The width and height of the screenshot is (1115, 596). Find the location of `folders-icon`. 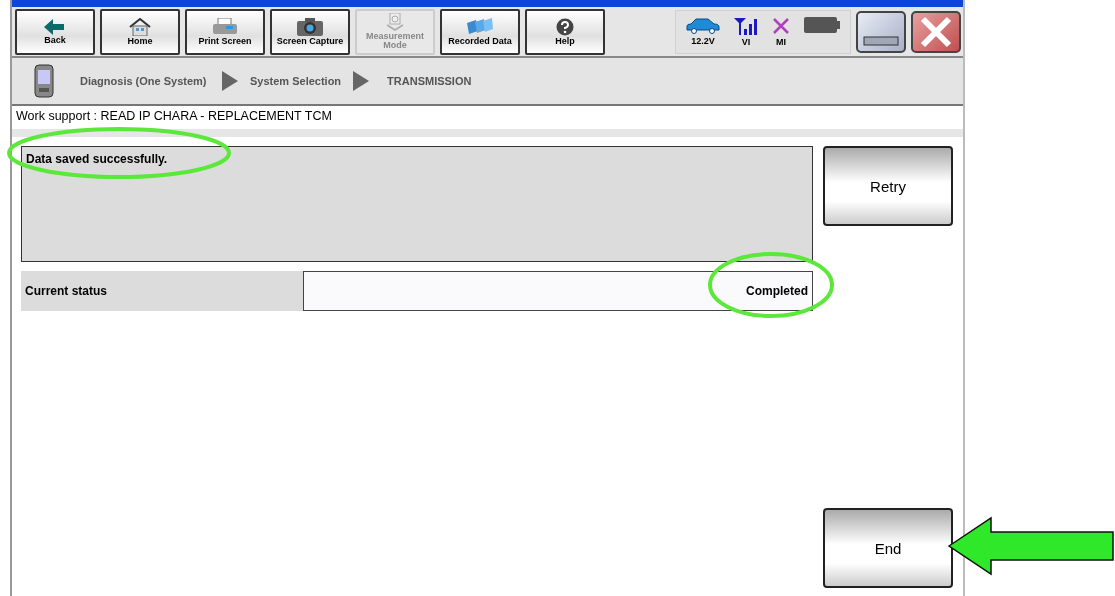

folders-icon is located at coordinates (480, 26).